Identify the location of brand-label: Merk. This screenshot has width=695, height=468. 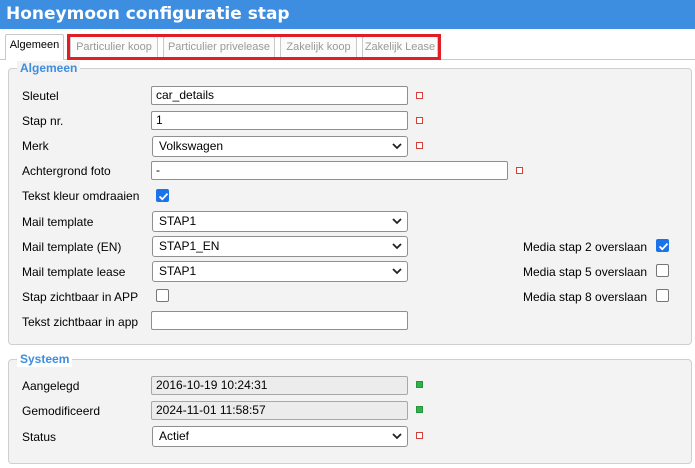
(35, 146).